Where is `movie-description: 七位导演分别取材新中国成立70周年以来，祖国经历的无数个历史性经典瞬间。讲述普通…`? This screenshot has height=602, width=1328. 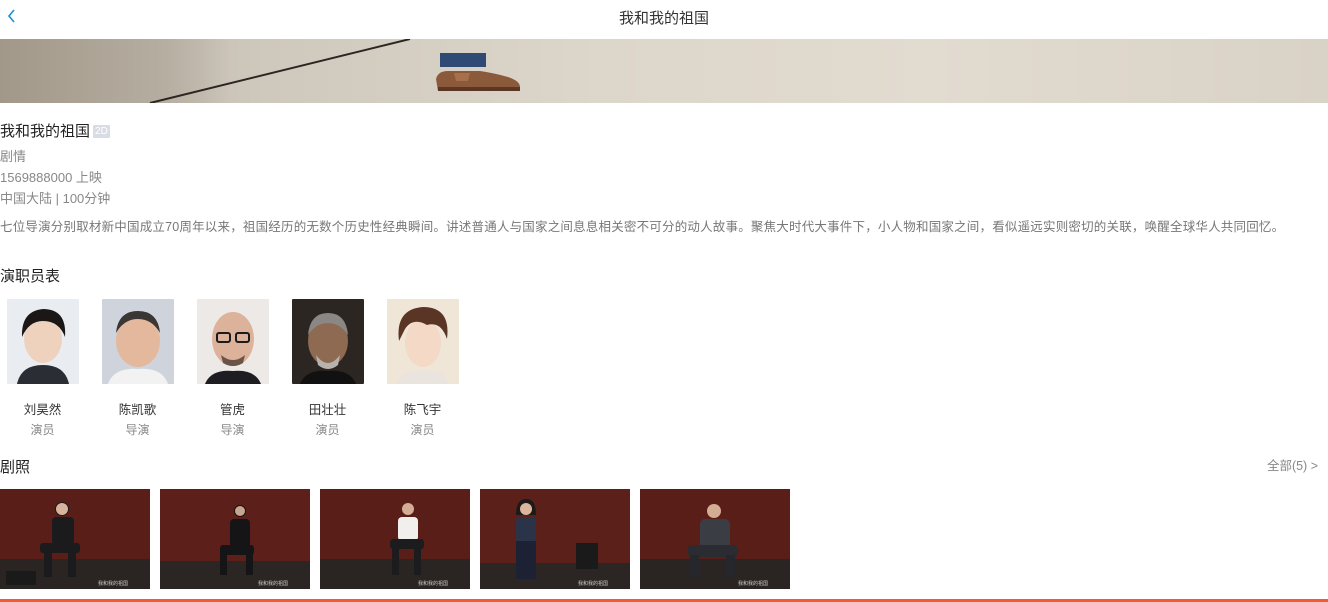
movie-description: 七位导演分别取材新中国成立70周年以来，祖国经历的无数个历史性经典瞬间。讲述普通… is located at coordinates (642, 227).